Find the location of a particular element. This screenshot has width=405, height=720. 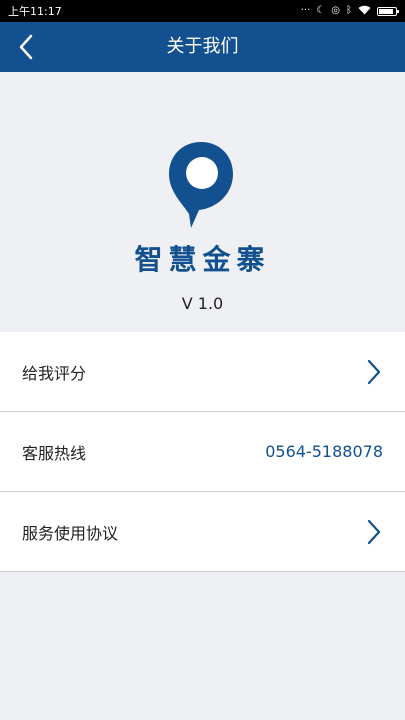

menu-item-label: 客服热线 is located at coordinates (54, 453).